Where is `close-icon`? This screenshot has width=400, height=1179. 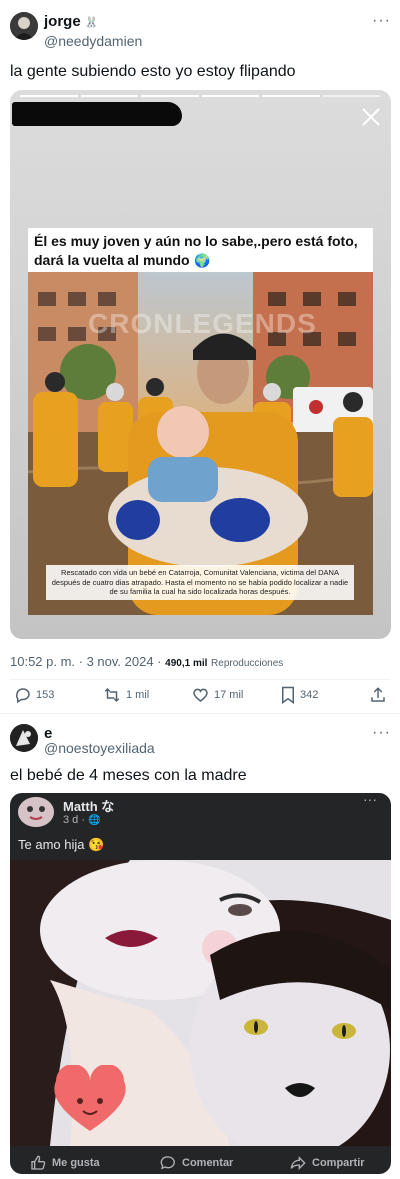 close-icon is located at coordinates (371, 119).